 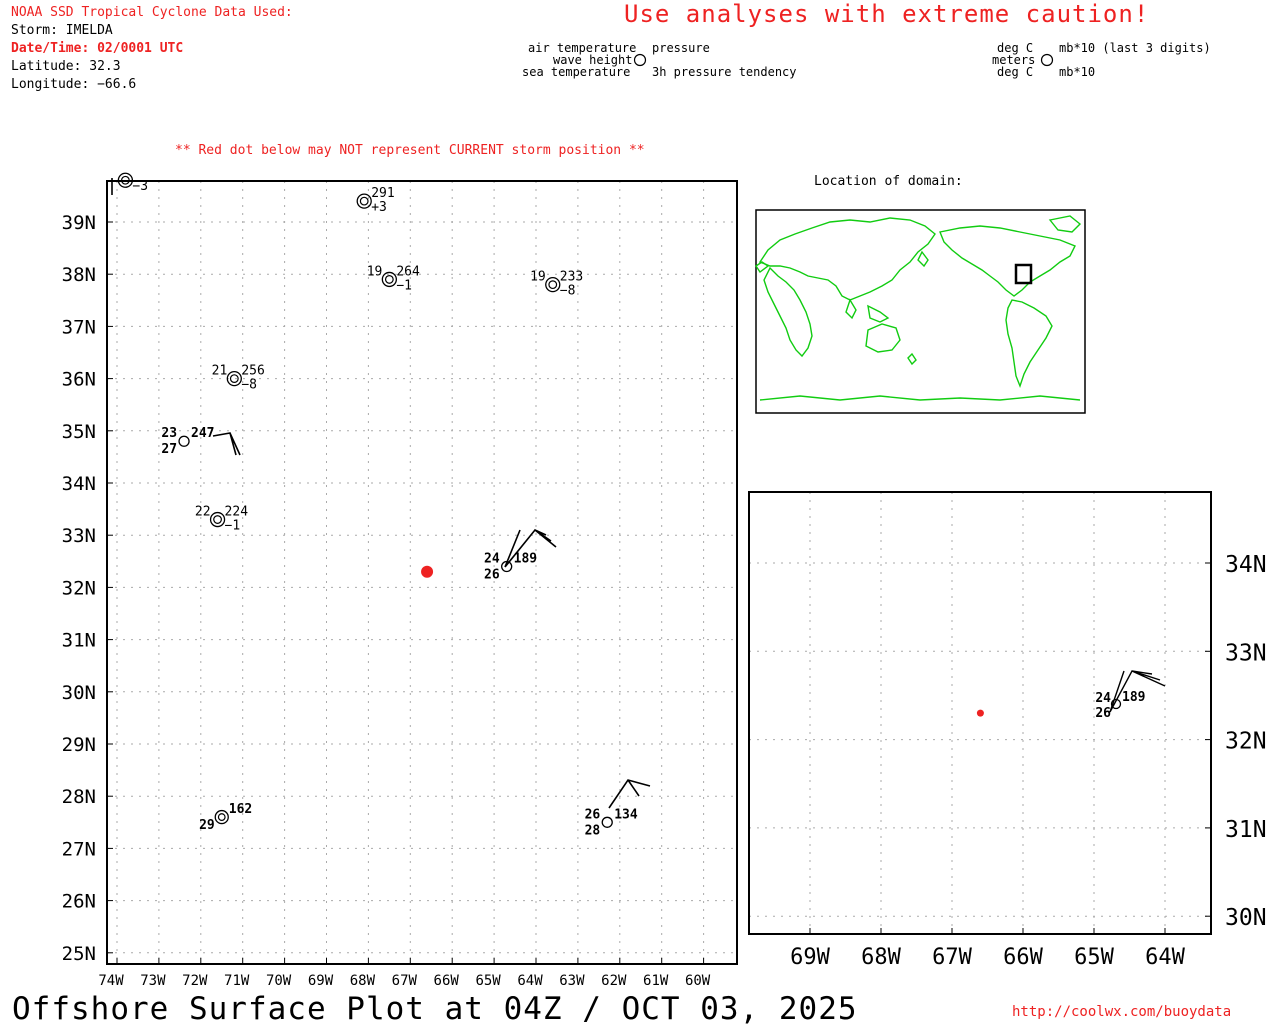 What do you see at coordinates (447, 981) in the screenshot?
I see `main-lon-label: 66W` at bounding box center [447, 981].